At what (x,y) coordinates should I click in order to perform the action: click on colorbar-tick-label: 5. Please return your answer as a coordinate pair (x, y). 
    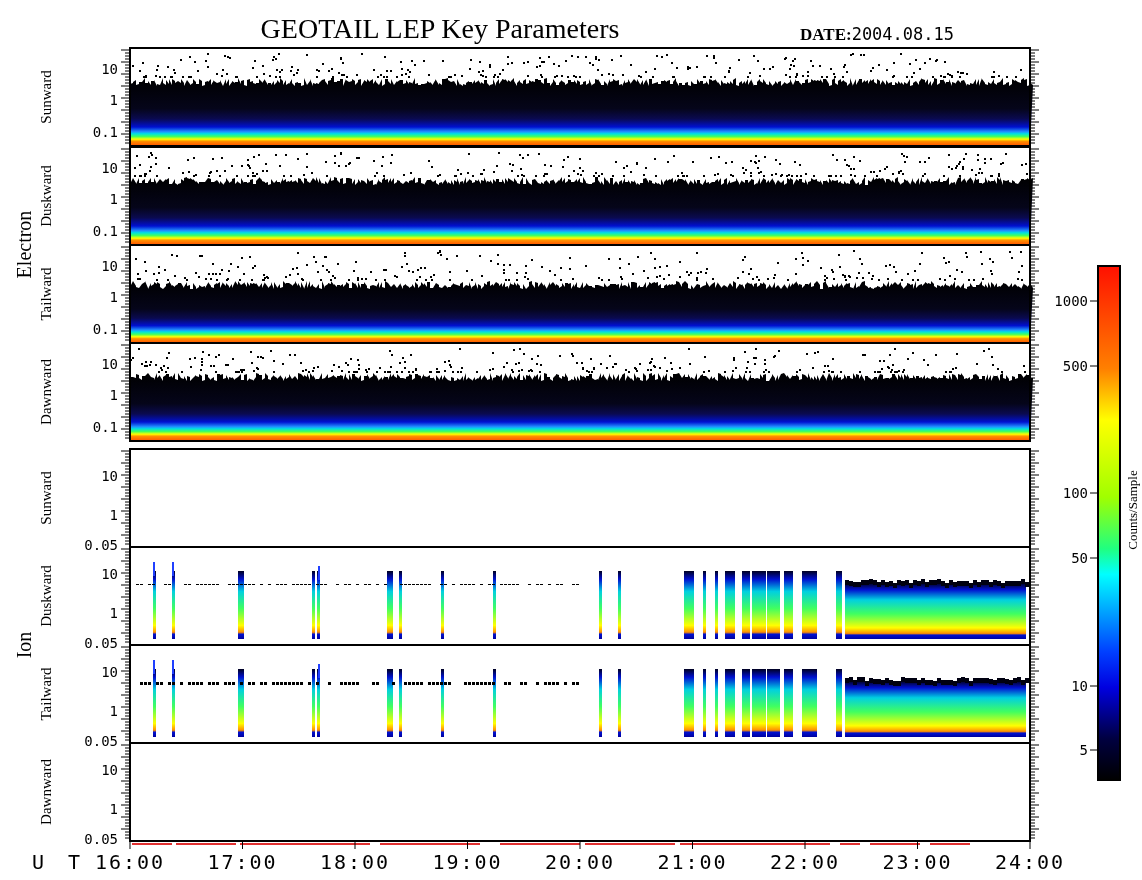
    Looking at the image, I should click on (1083, 750).